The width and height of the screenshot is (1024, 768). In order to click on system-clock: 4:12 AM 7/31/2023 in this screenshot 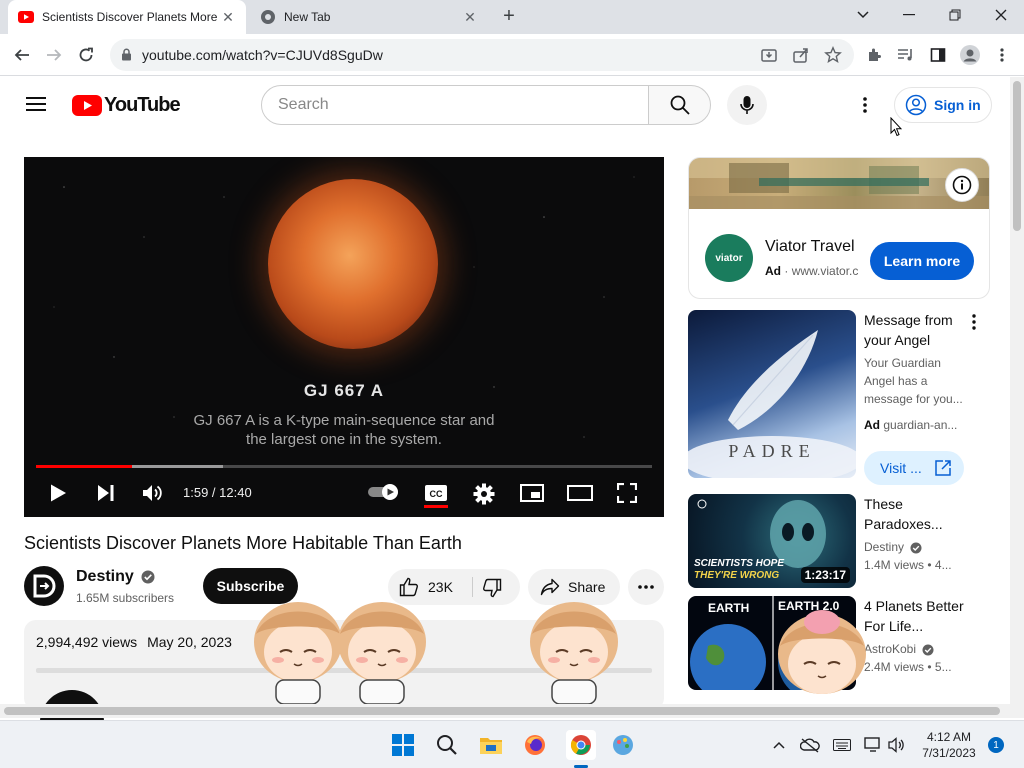, I will do `click(949, 745)`.